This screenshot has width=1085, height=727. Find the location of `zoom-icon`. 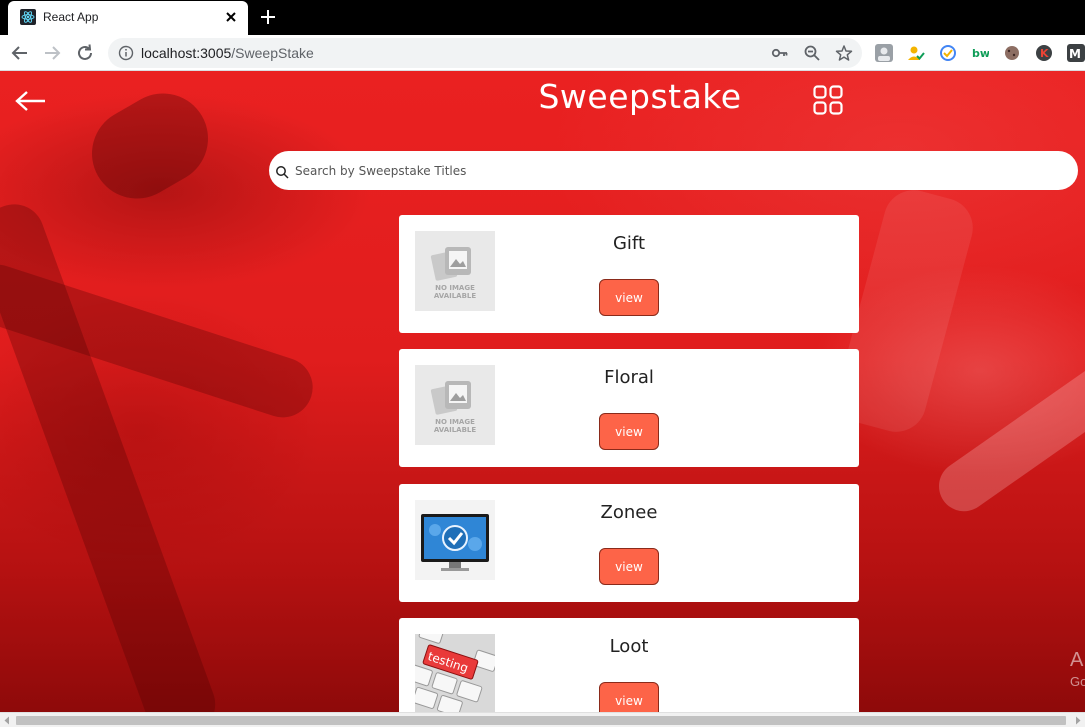

zoom-icon is located at coordinates (812, 53).